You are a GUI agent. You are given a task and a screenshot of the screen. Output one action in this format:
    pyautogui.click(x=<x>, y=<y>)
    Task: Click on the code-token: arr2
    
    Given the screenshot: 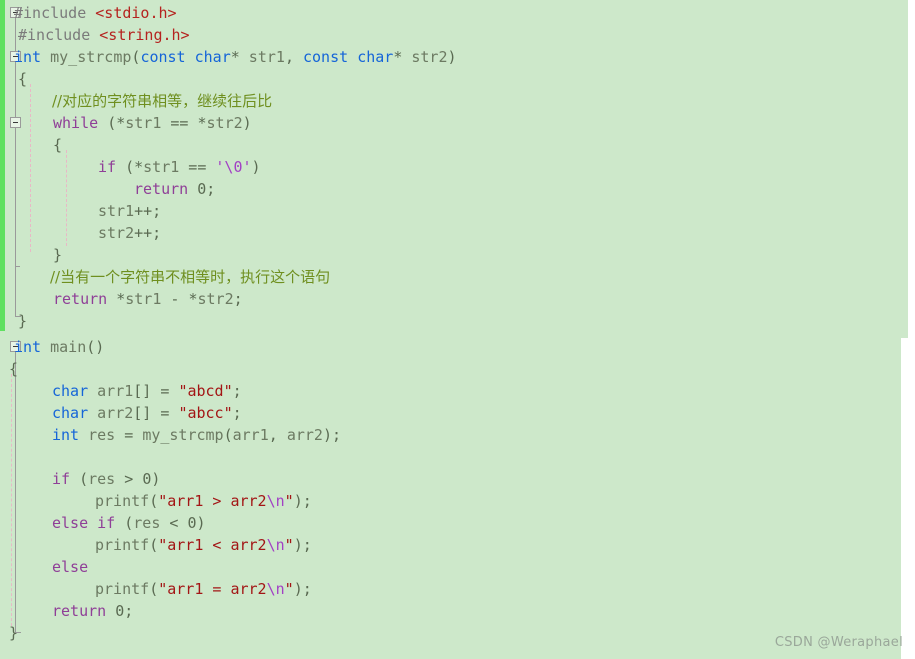 What is the action you would take?
    pyautogui.click(x=111, y=413)
    